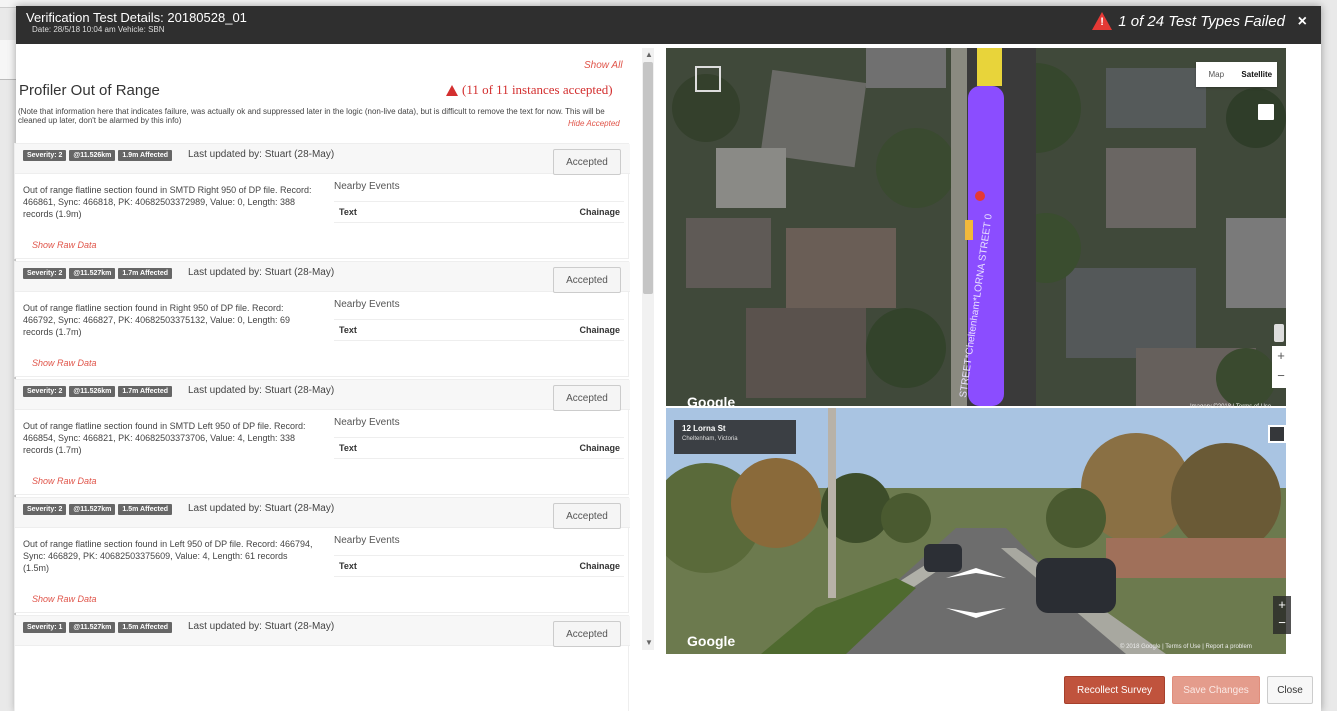 The image size is (1337, 711). I want to click on street-view-zoom-out-button: −, so click(1282, 623).